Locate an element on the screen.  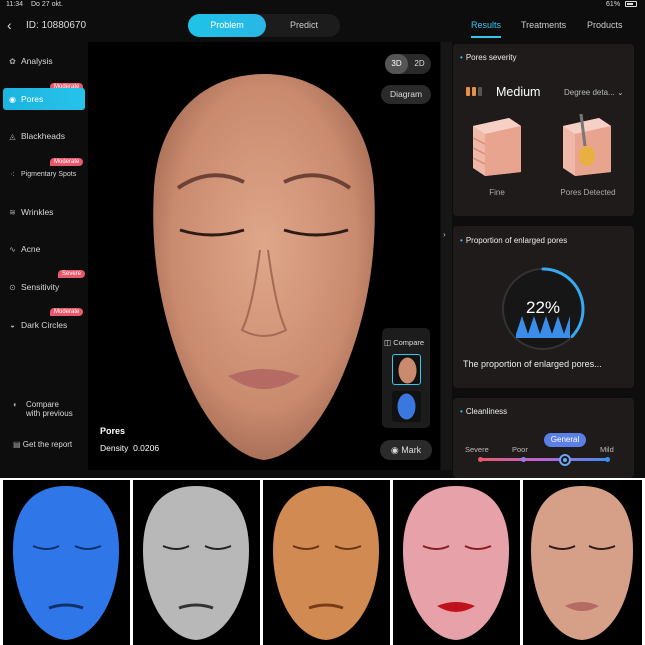
pores-icon: ◉ is located at coordinates (12, 99).